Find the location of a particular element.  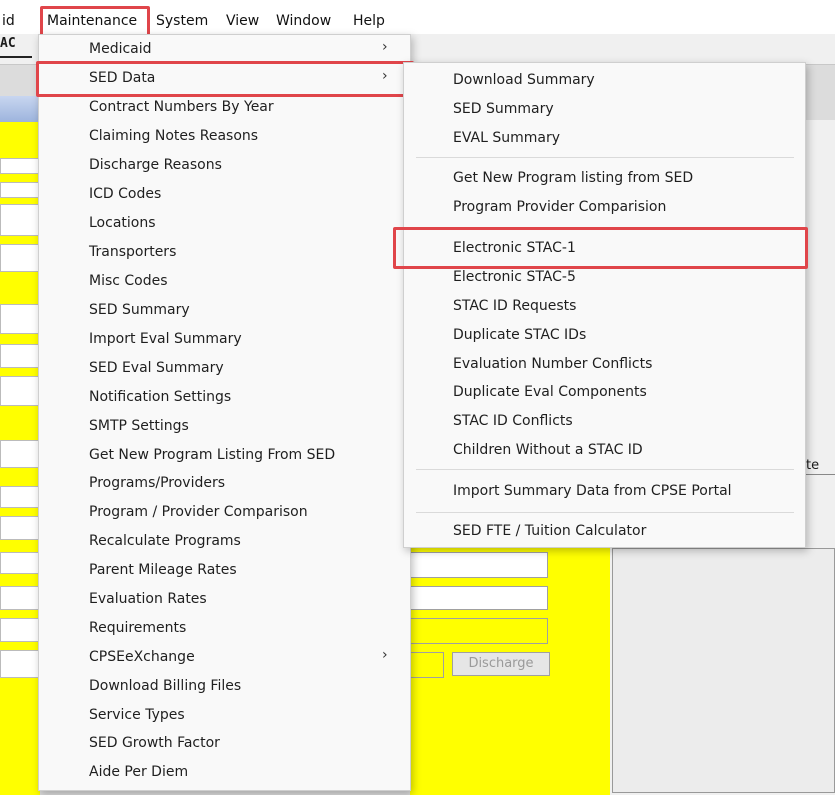

sed-data-menu-item: Duplicate STAC IDs is located at coordinates (519, 335).